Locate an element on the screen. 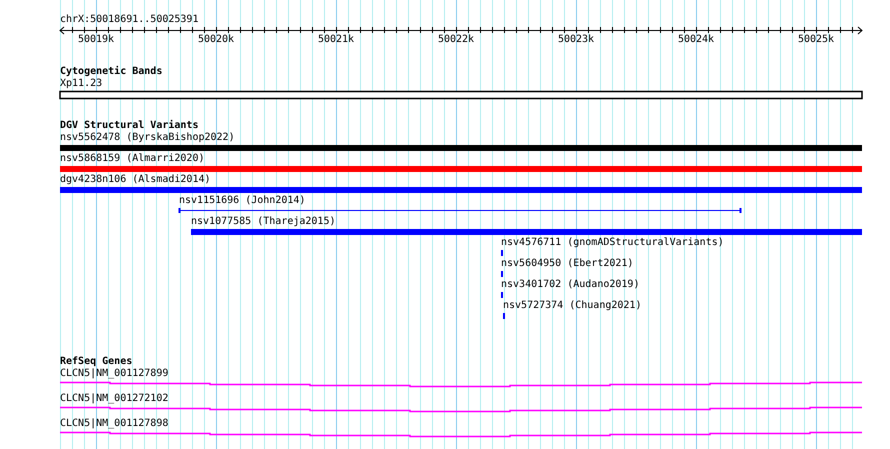  variant-label: nsv5562478 (ByrskaBishop2022) is located at coordinates (147, 138).